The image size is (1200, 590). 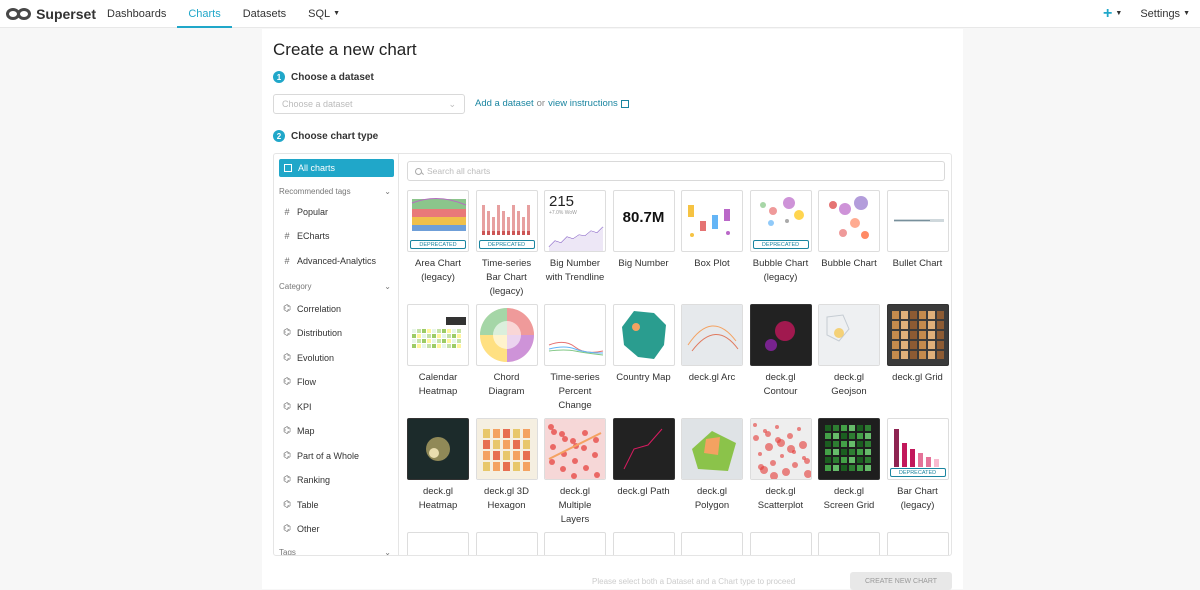 What do you see at coordinates (299, 381) in the screenshot?
I see `sidebar-item-flow: ⌬ Flow` at bounding box center [299, 381].